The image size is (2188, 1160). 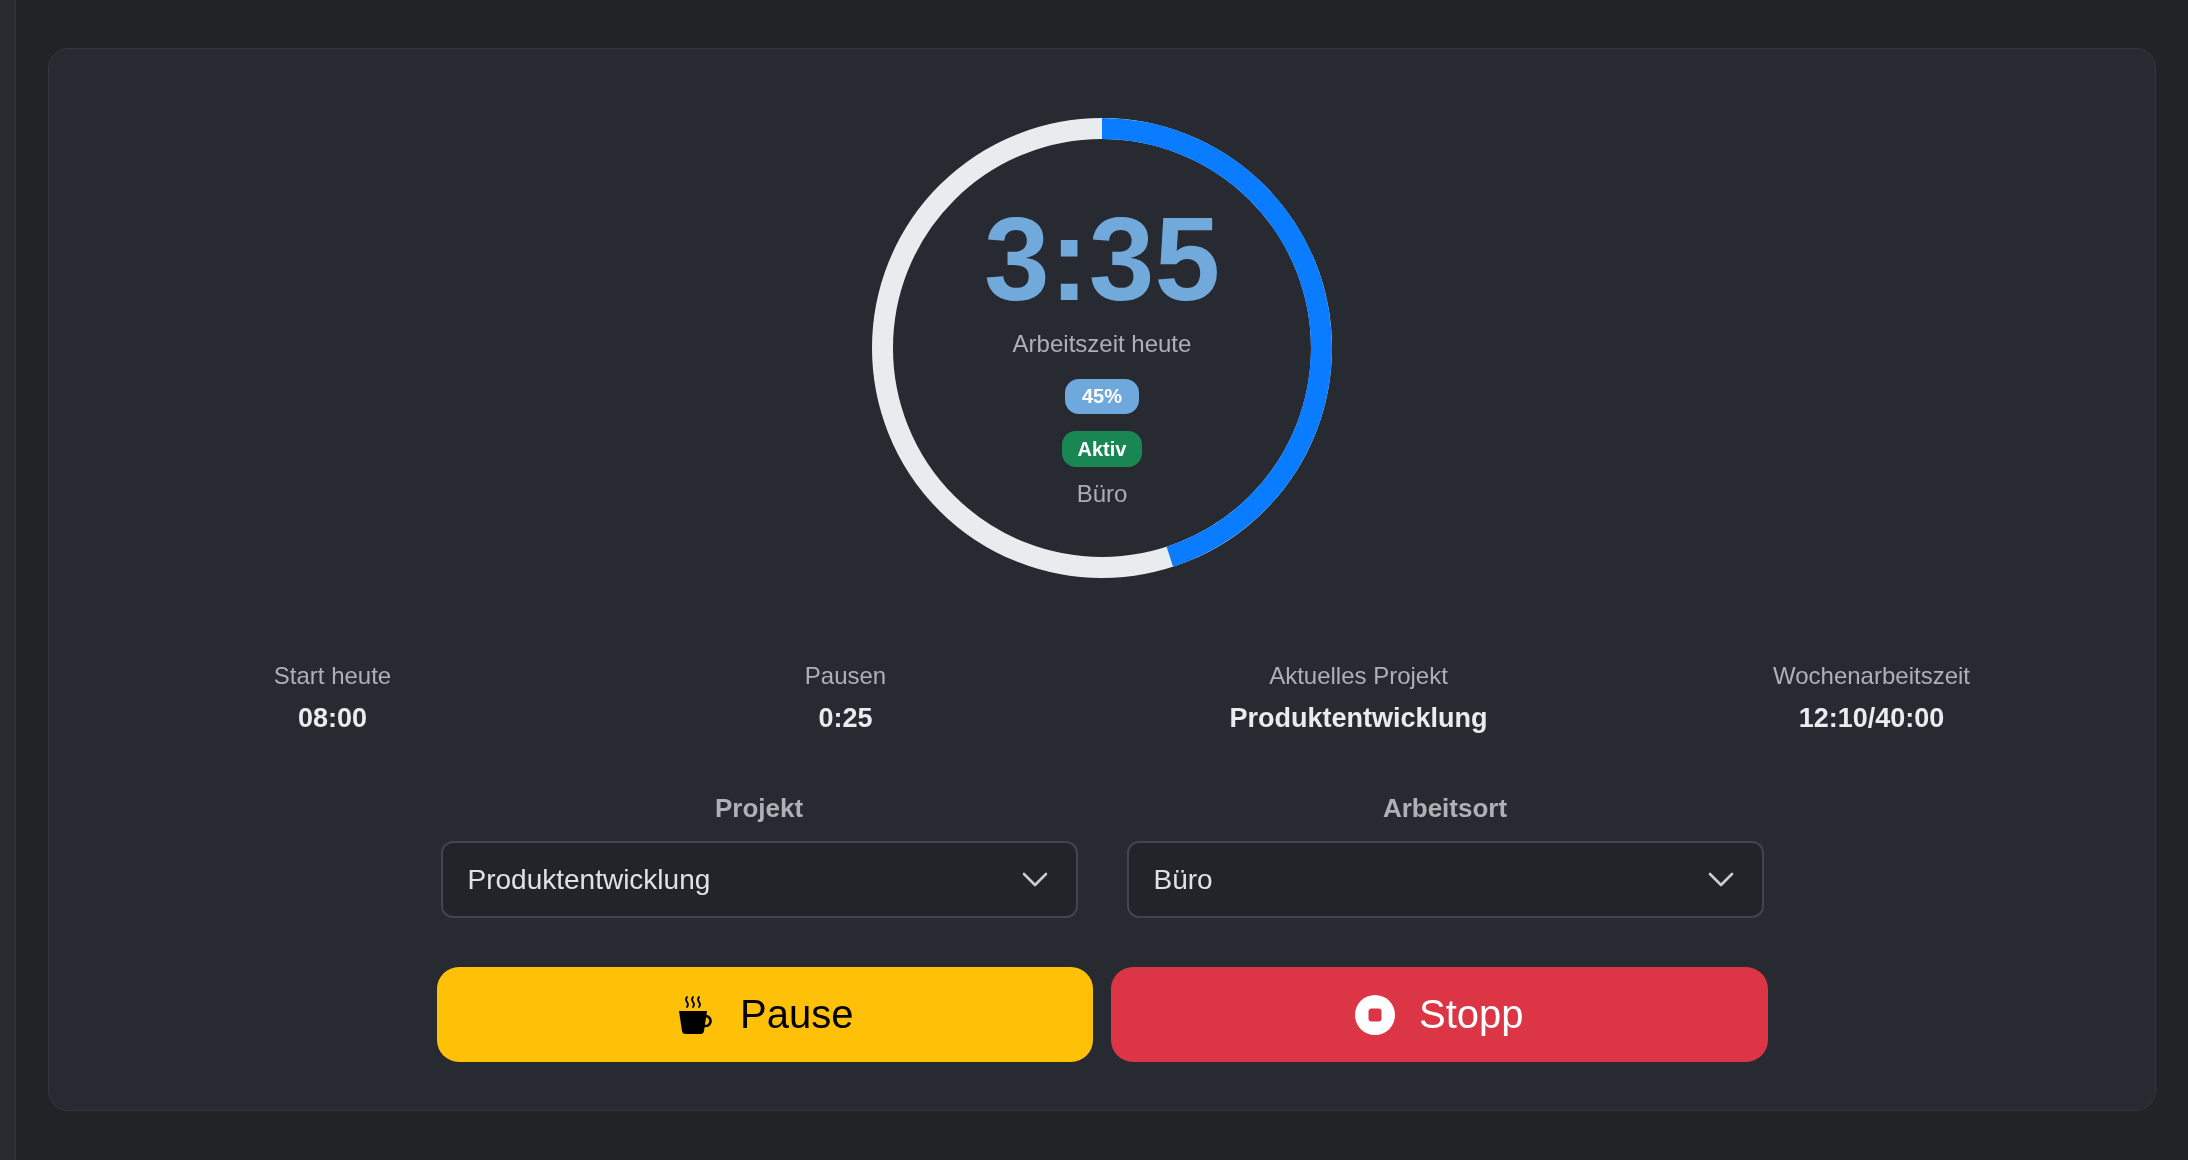 What do you see at coordinates (1375, 1014) in the screenshot?
I see `stop-icon` at bounding box center [1375, 1014].